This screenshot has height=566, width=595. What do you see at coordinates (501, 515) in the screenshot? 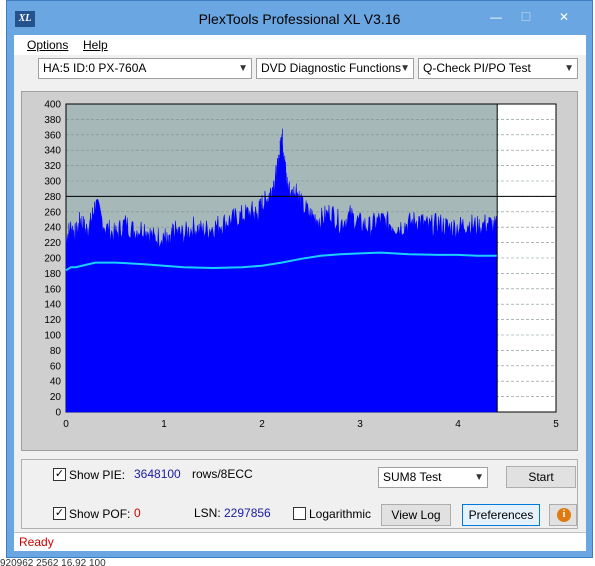
I see `preferences-button: Preferences` at bounding box center [501, 515].